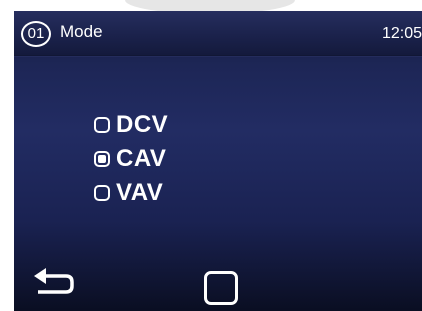 The width and height of the screenshot is (422, 311). I want to click on mode-option-vav: VAV, so click(131, 193).